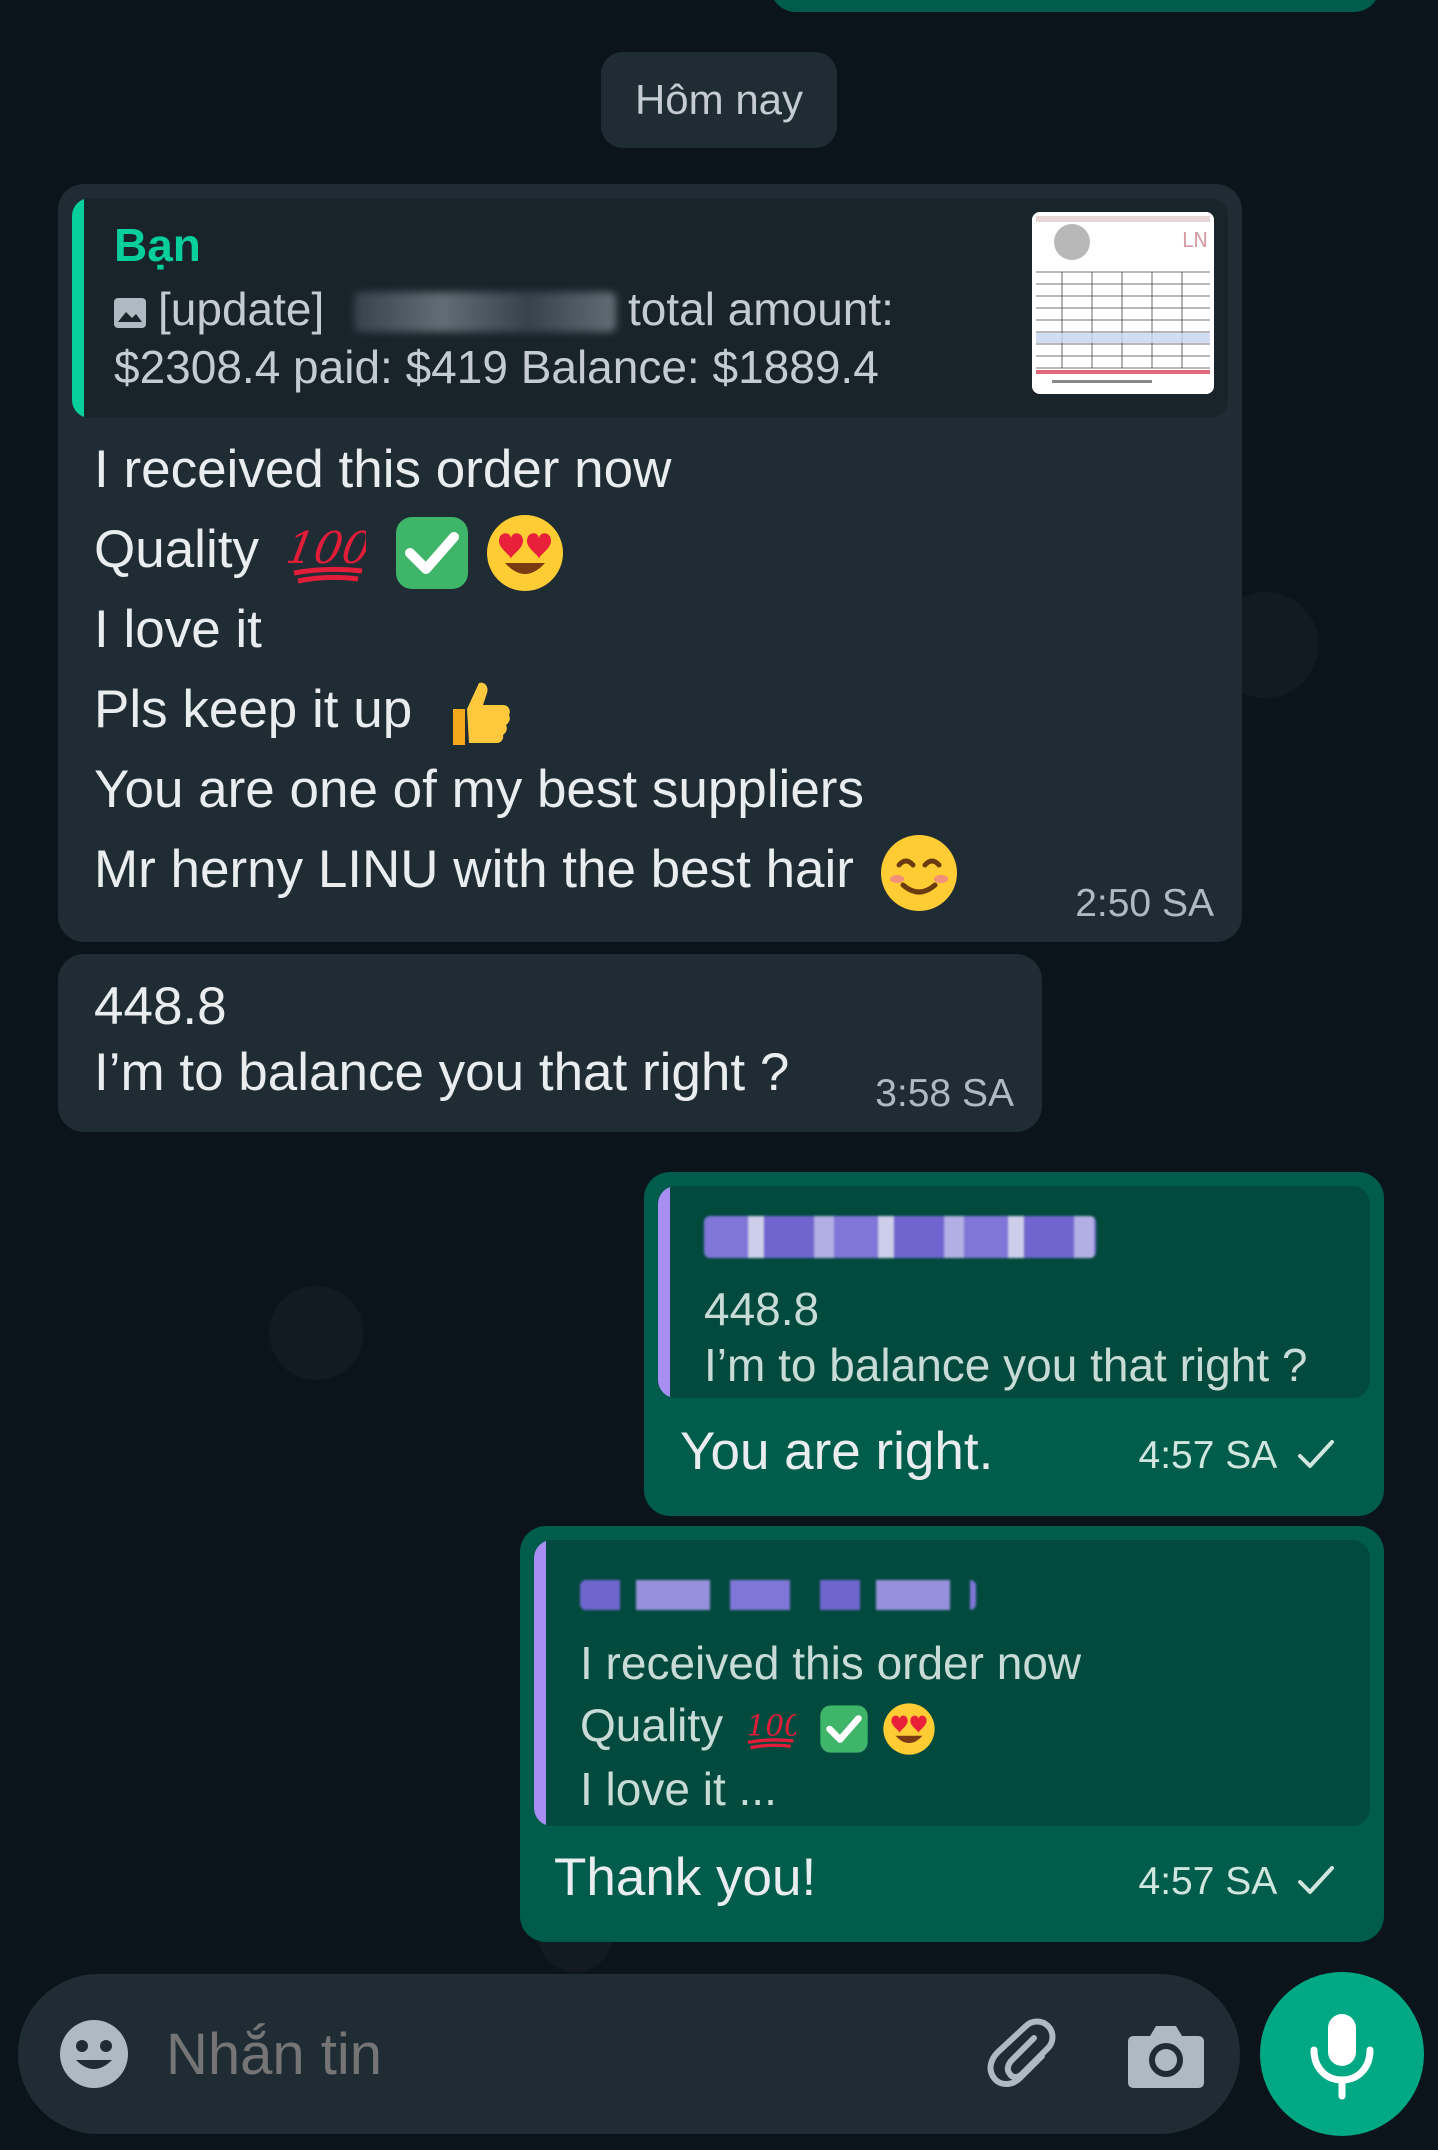 The height and width of the screenshot is (2150, 1438). I want to click on quoted-message: I received this order now Quality 100, so click(952, 1683).